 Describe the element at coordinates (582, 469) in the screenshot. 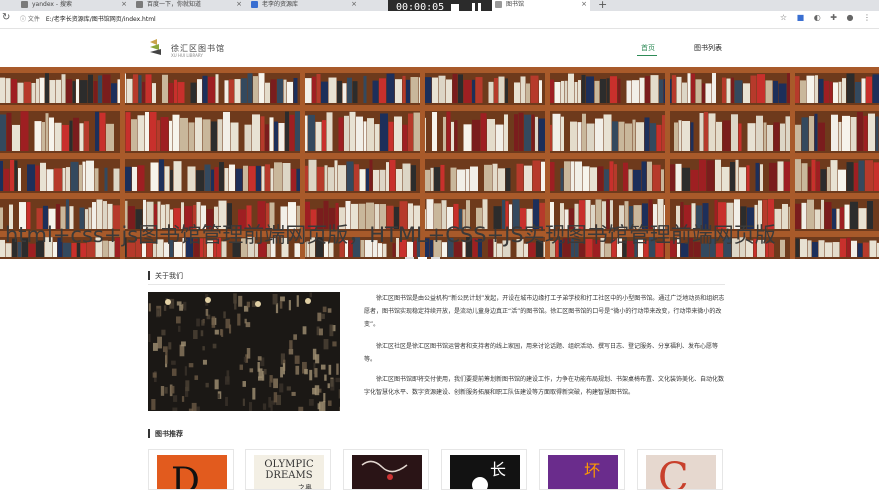

I see `book-card: 坏` at that location.